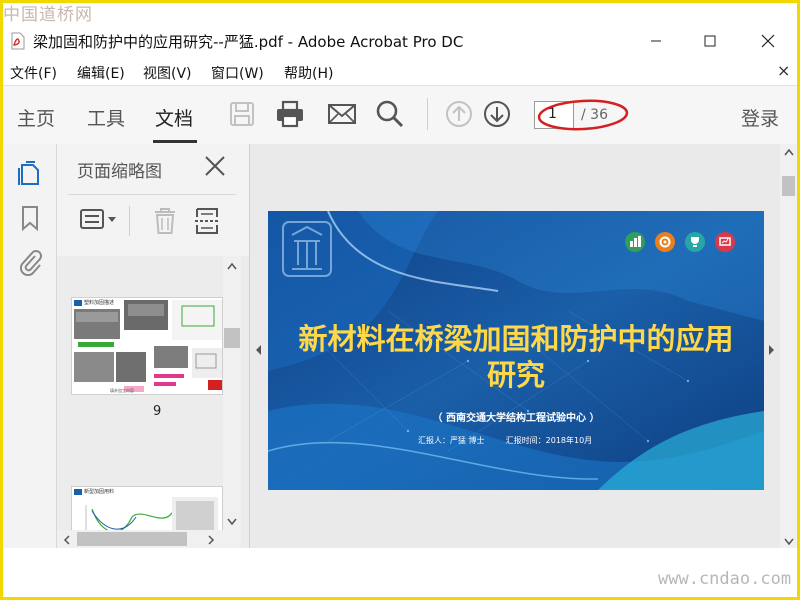  What do you see at coordinates (30, 173) in the screenshot?
I see `page-thumbnails-icon` at bounding box center [30, 173].